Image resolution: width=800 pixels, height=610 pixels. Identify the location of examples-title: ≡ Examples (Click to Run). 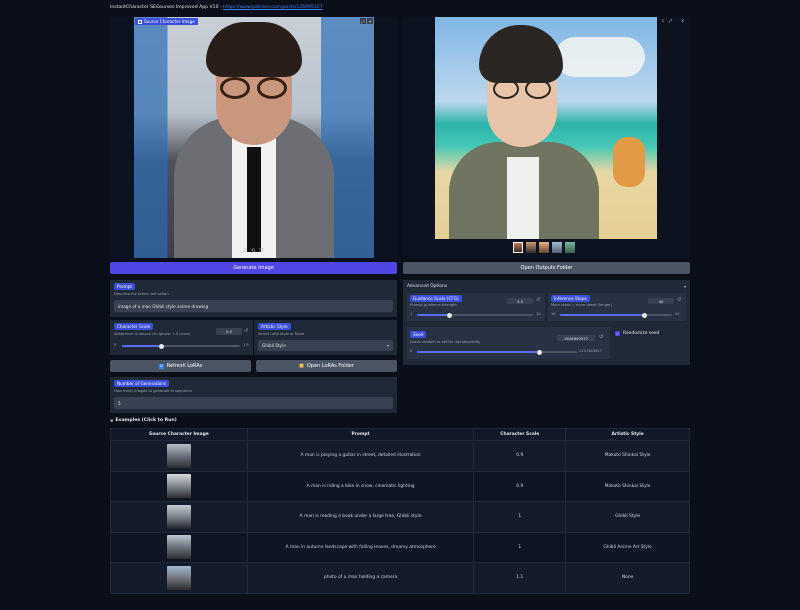
(143, 420).